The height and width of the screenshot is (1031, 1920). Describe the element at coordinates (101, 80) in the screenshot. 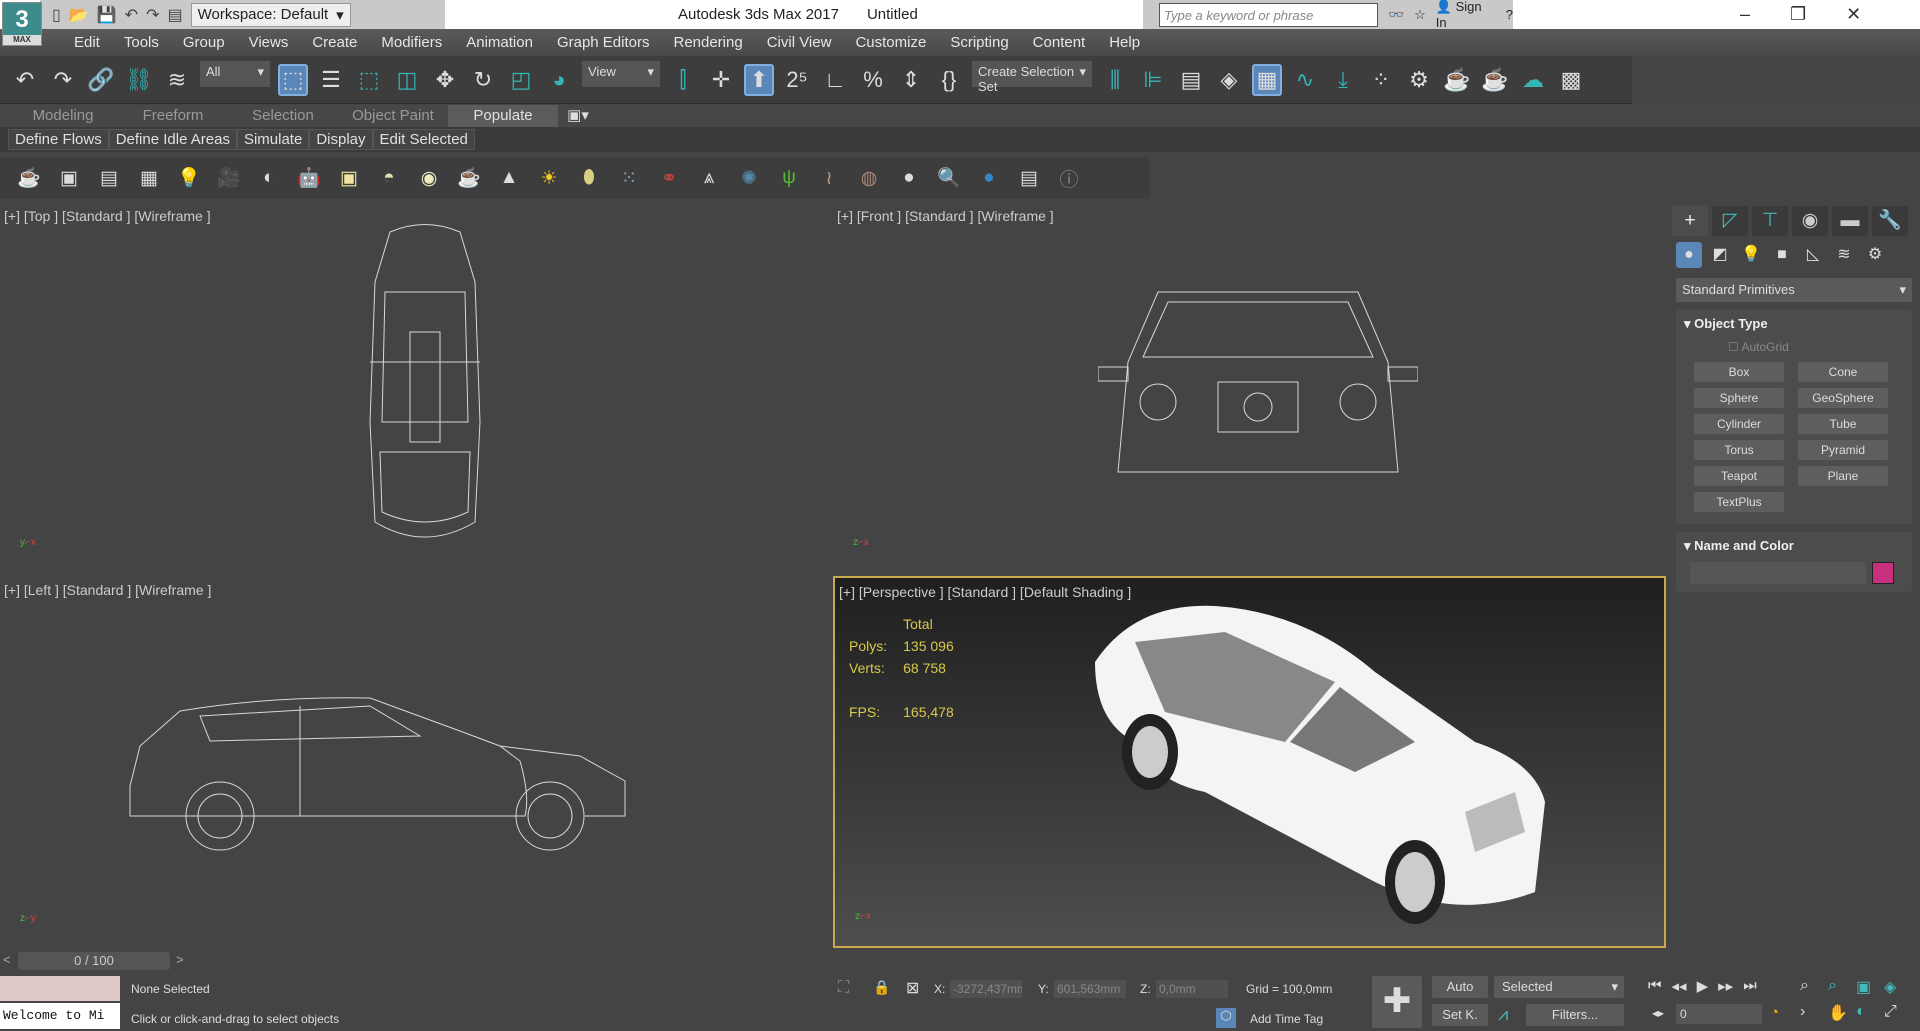

I see `link-icon: 🔗` at that location.